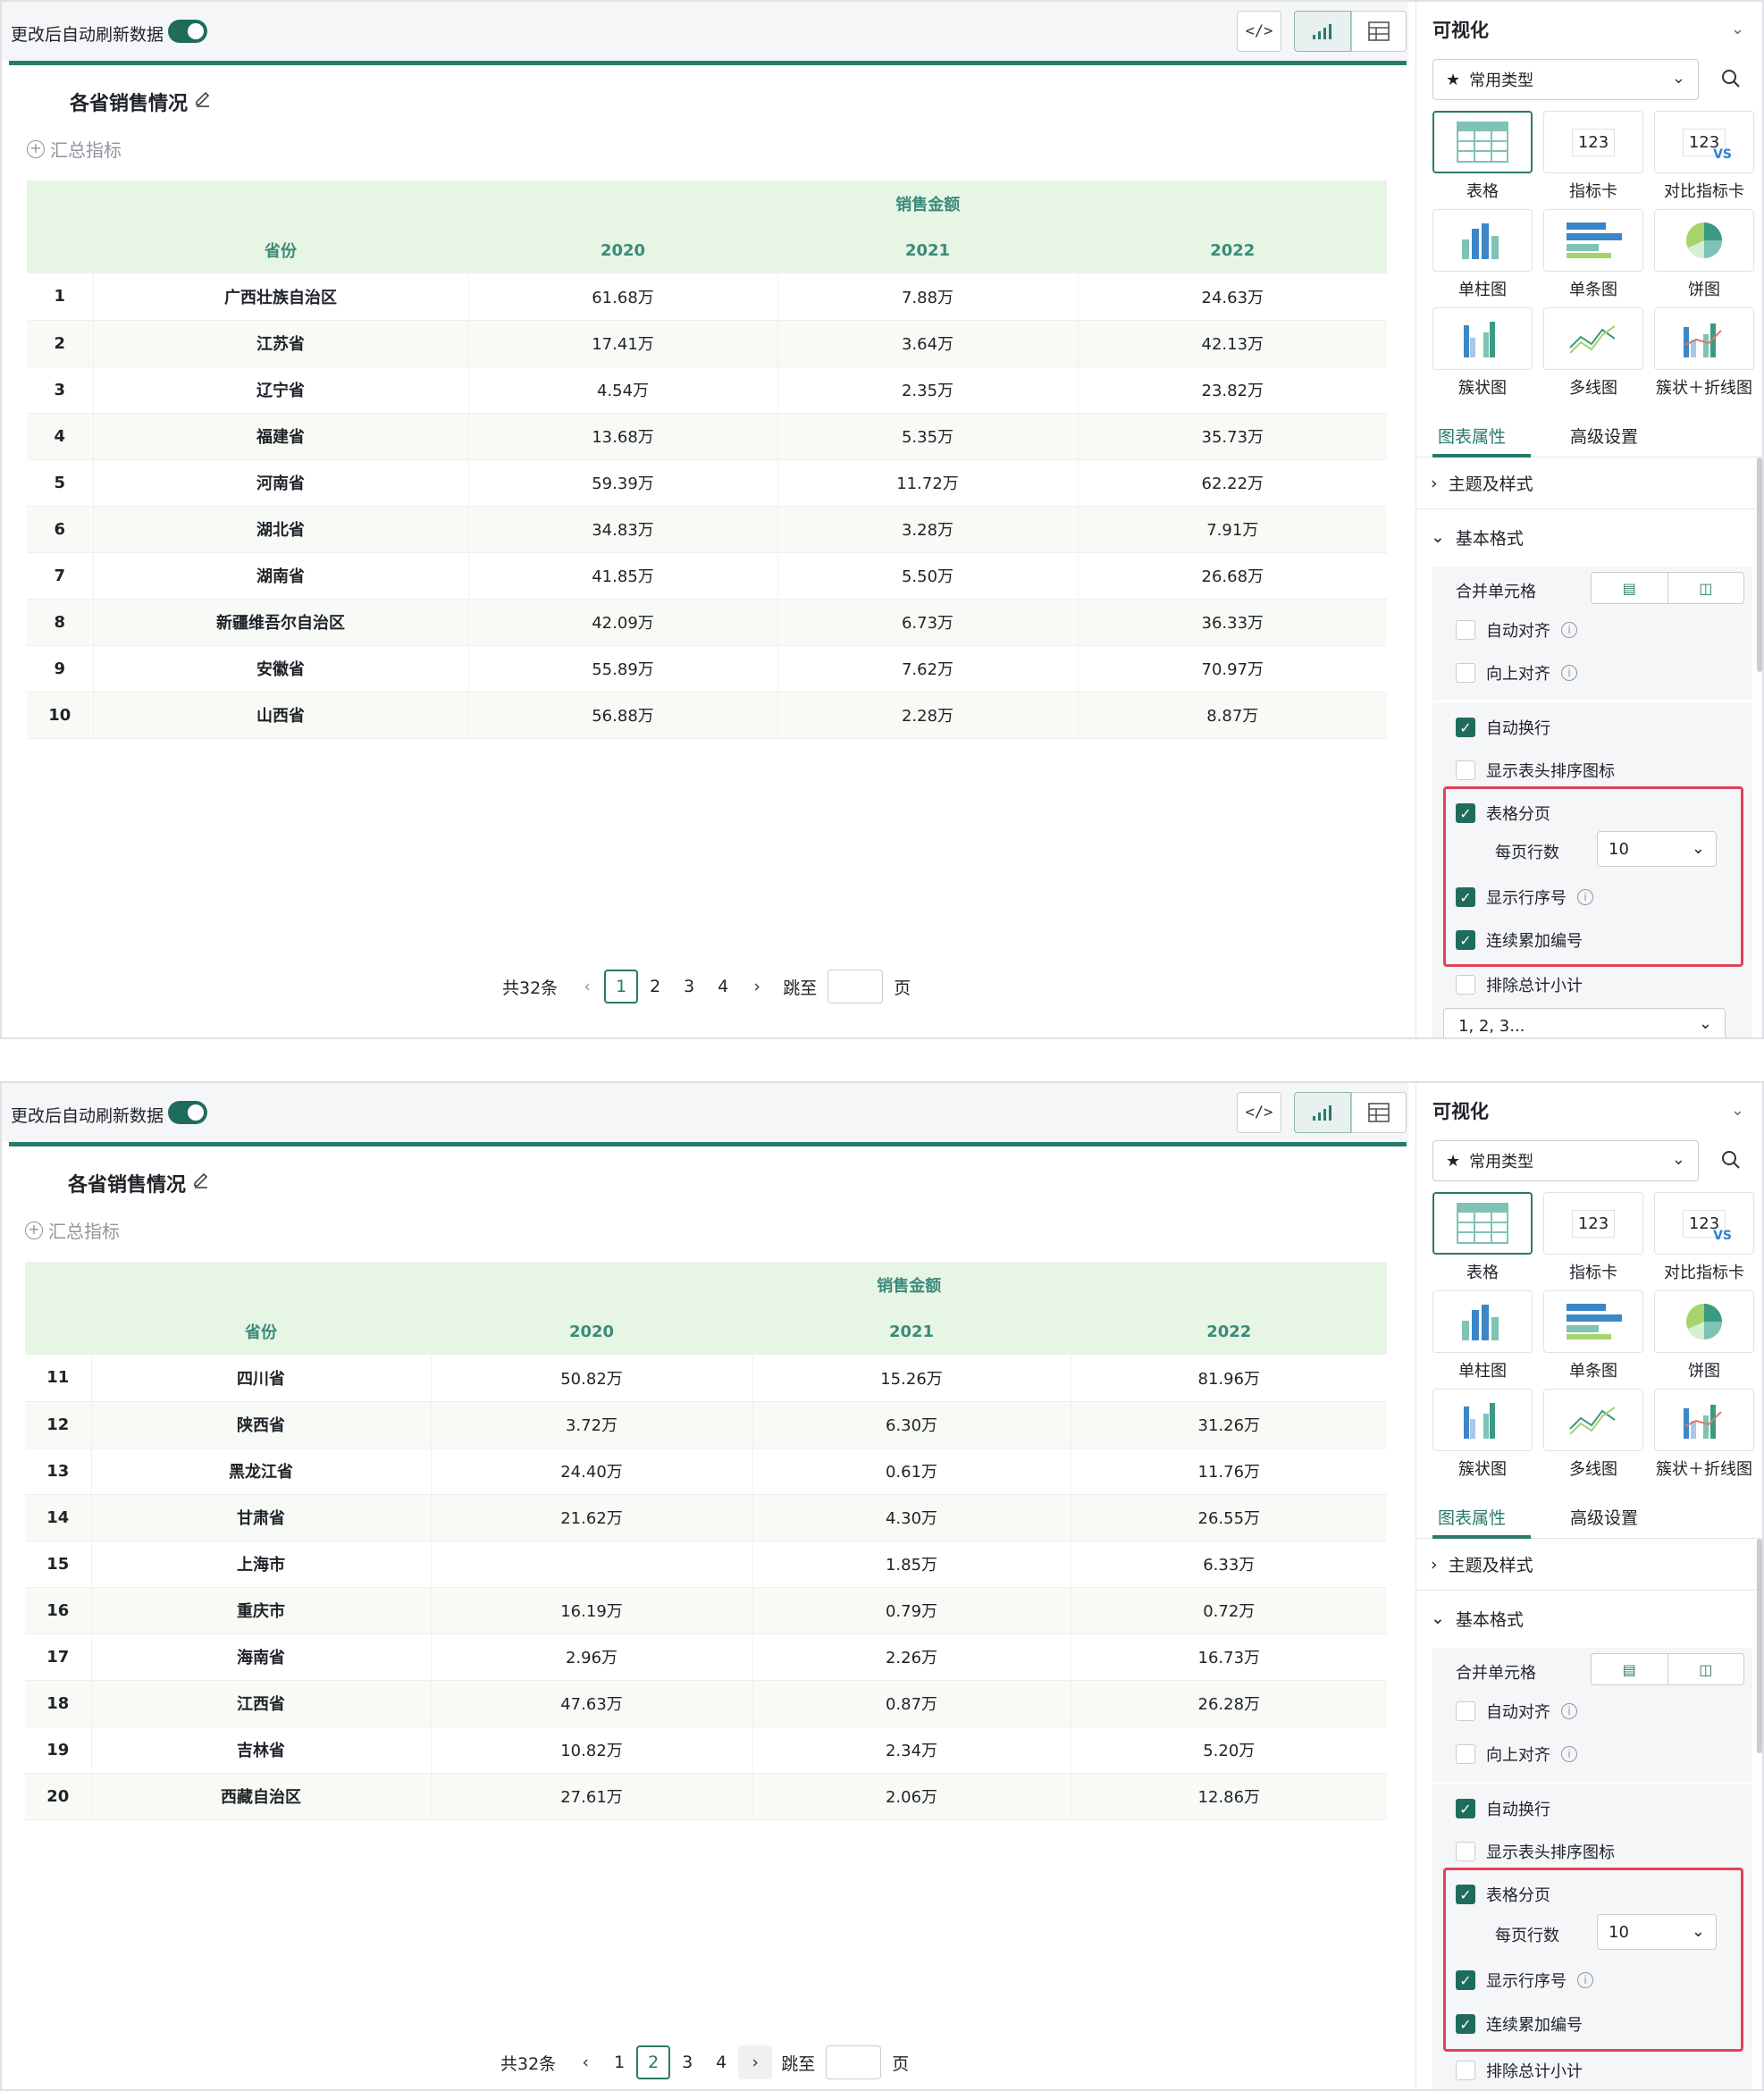  Describe the element at coordinates (1465, 813) in the screenshot. I see `table-paging-checkbox: ✓` at that location.